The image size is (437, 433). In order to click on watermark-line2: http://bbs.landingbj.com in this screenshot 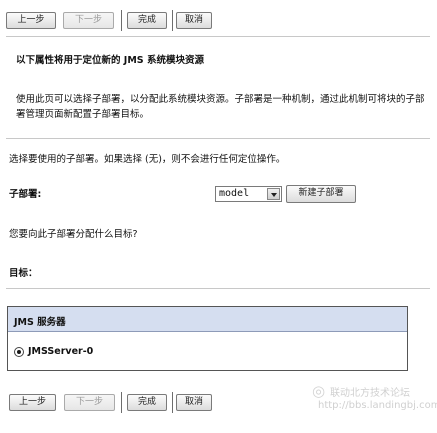, I will do `click(377, 405)`.